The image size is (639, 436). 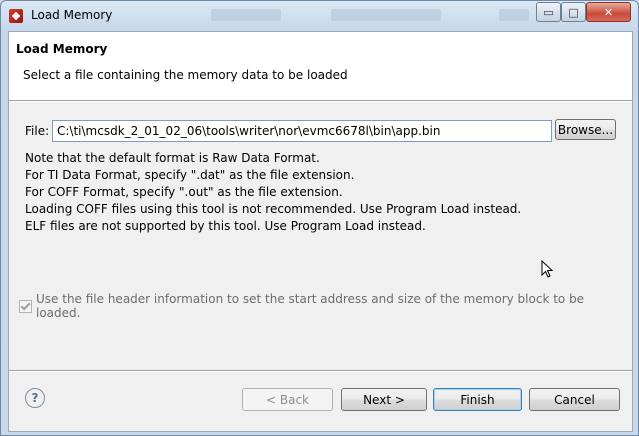 I want to click on file-path-input, so click(x=302, y=131).